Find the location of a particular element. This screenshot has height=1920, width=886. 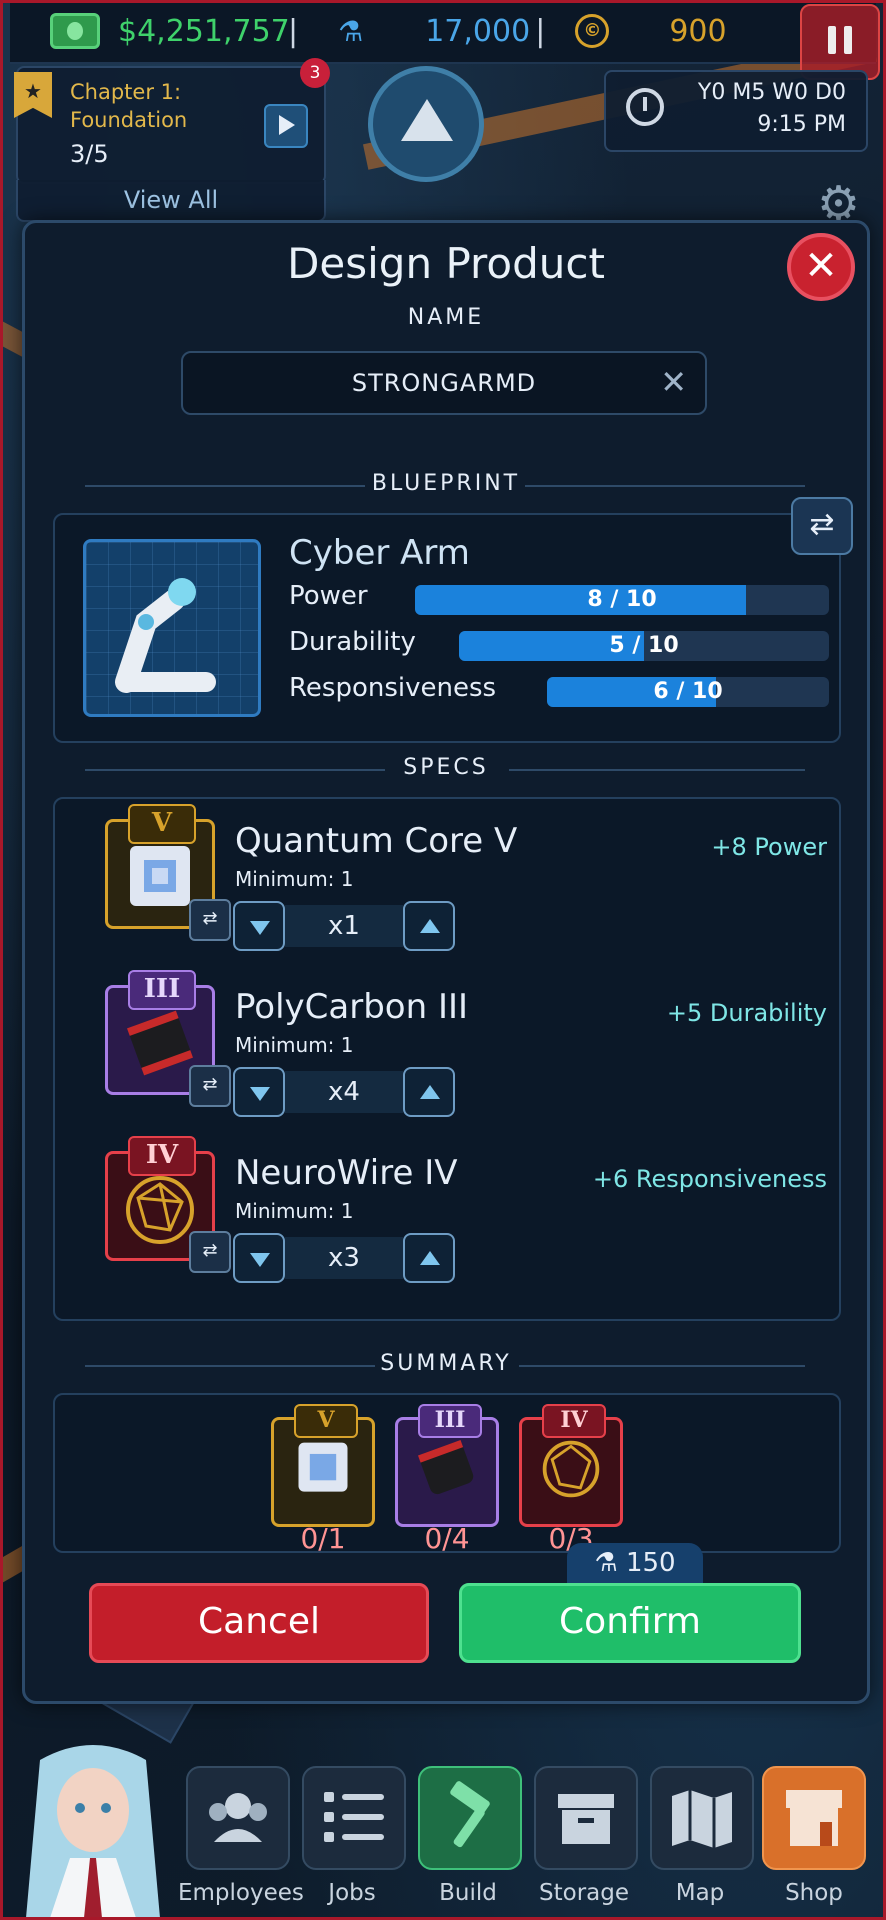

game-clock: Y0 M5 W0 D0 9:15 PM is located at coordinates (736, 111).